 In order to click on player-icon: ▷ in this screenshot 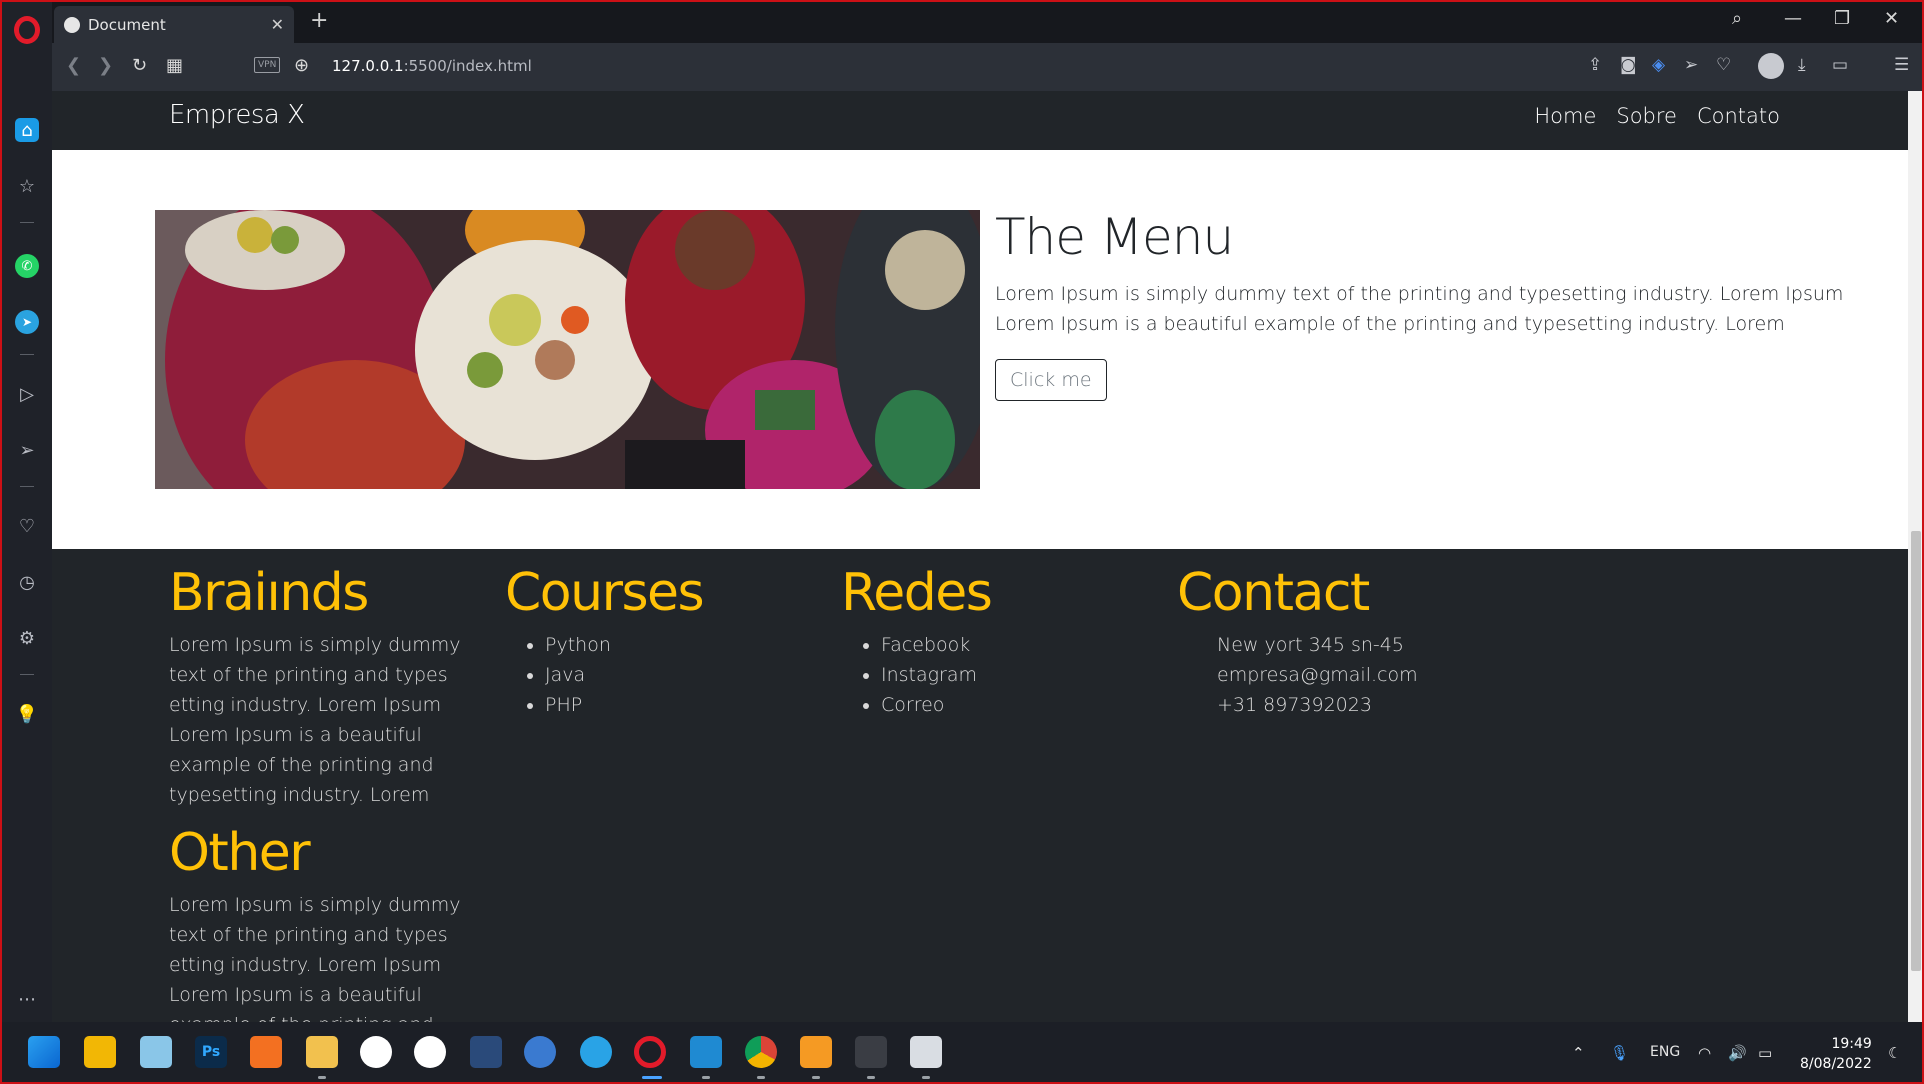, I will do `click(27, 394)`.